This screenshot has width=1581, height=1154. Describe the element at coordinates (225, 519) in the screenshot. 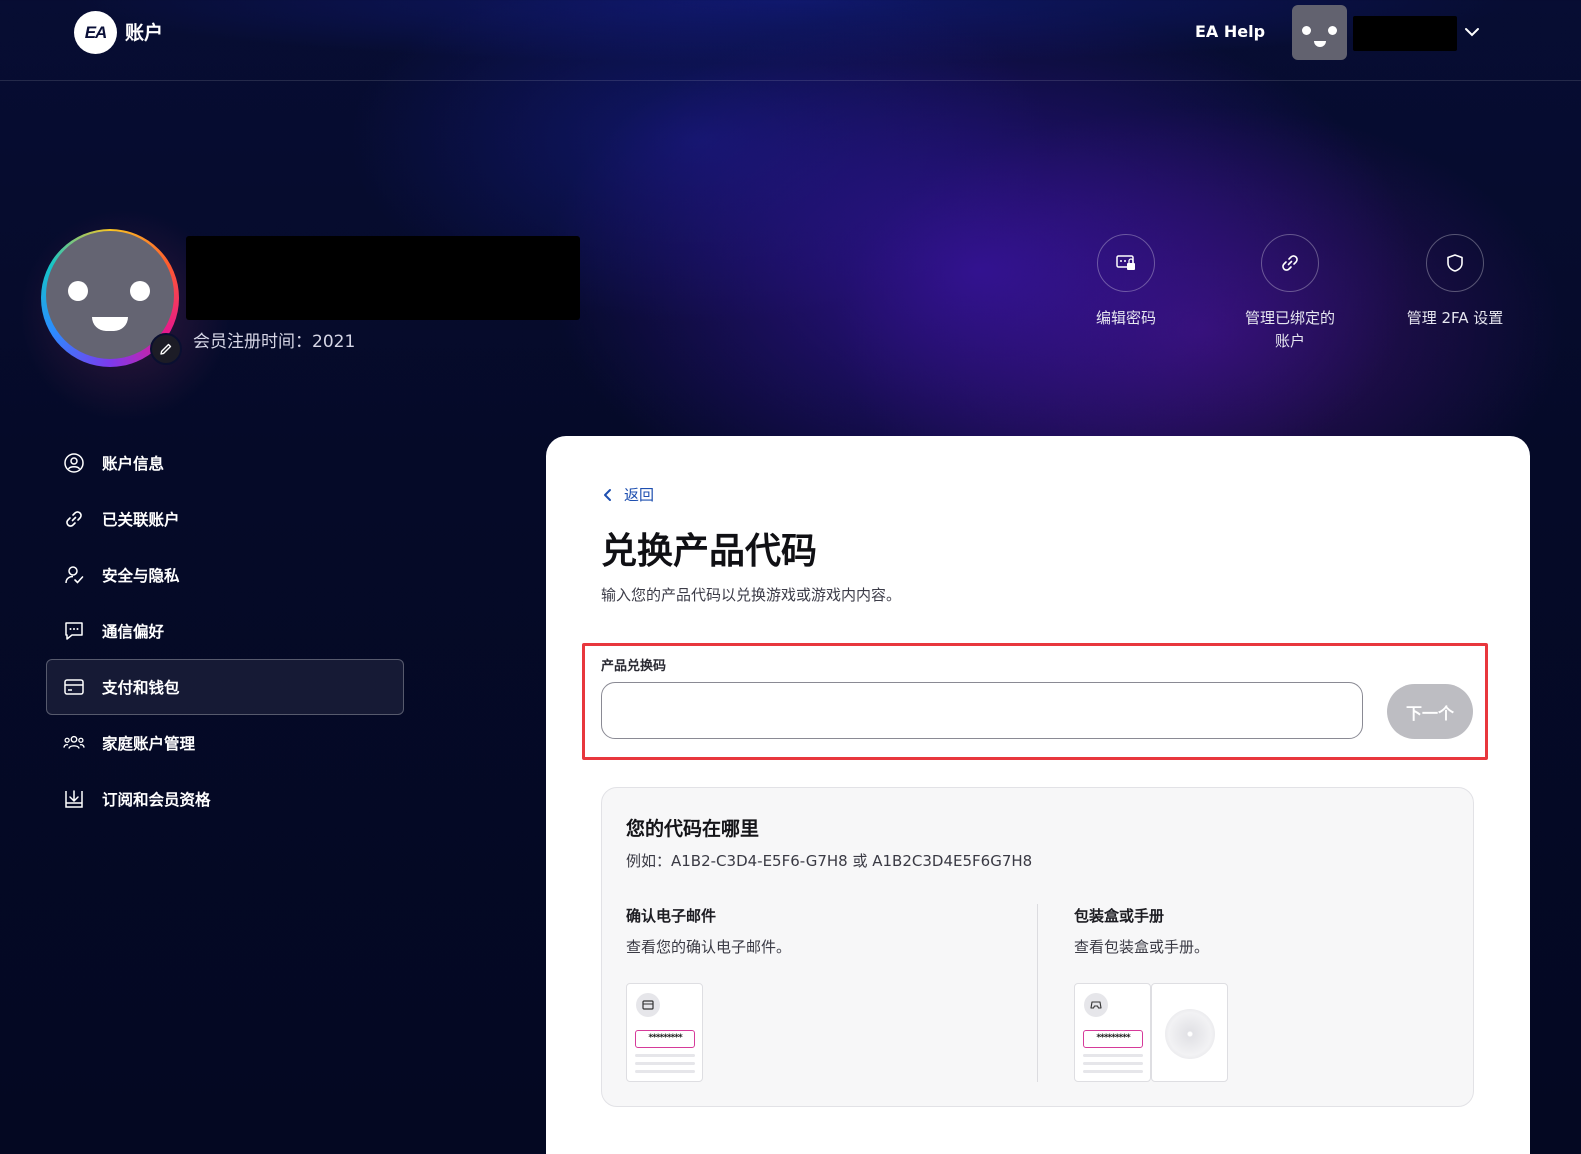

I see `sidebar-item-linked-accounts: 已关联账户` at that location.